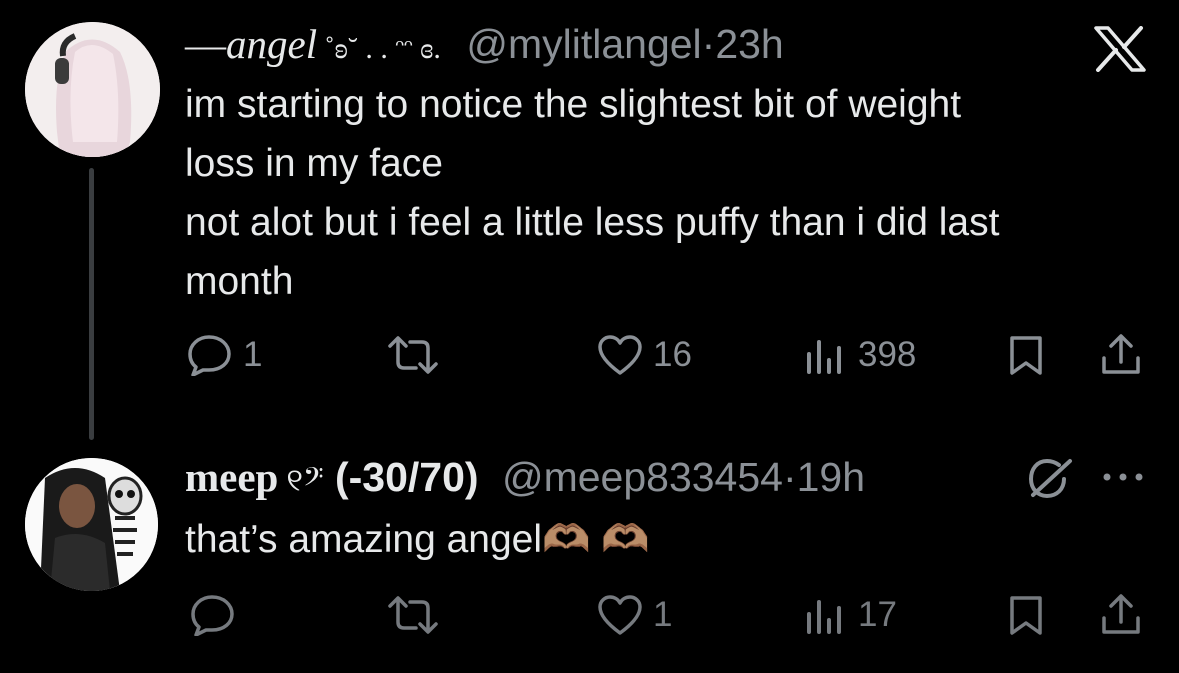  I want to click on thread-line, so click(91, 304).